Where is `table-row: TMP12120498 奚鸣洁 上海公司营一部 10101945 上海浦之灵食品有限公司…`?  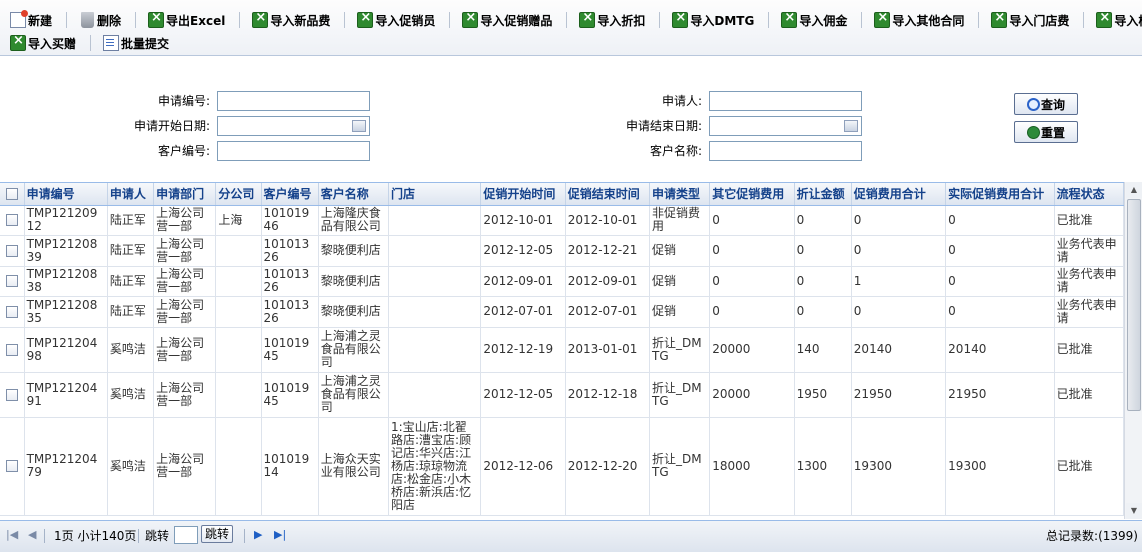
table-row: TMP12120498 奚鸣洁 上海公司营一部 10101945 上海浦之灵食品有限公司… is located at coordinates (562, 350).